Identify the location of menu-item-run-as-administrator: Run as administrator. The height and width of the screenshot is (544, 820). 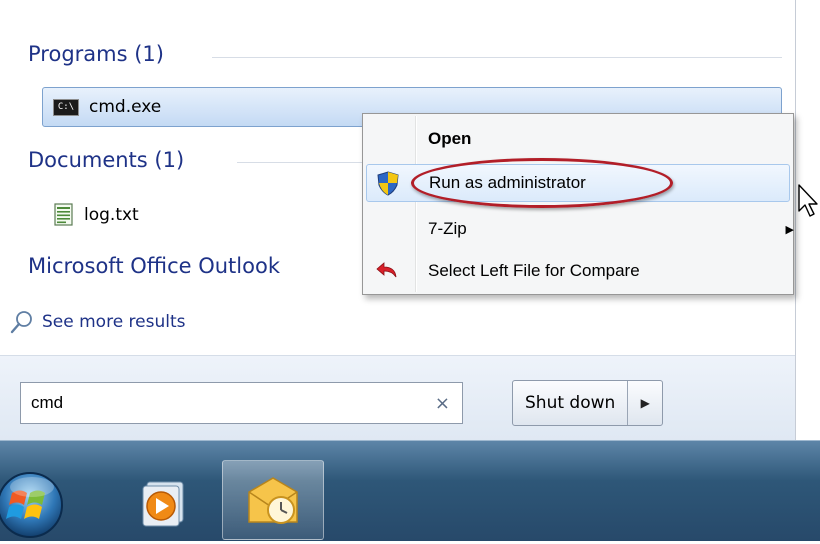
(578, 183).